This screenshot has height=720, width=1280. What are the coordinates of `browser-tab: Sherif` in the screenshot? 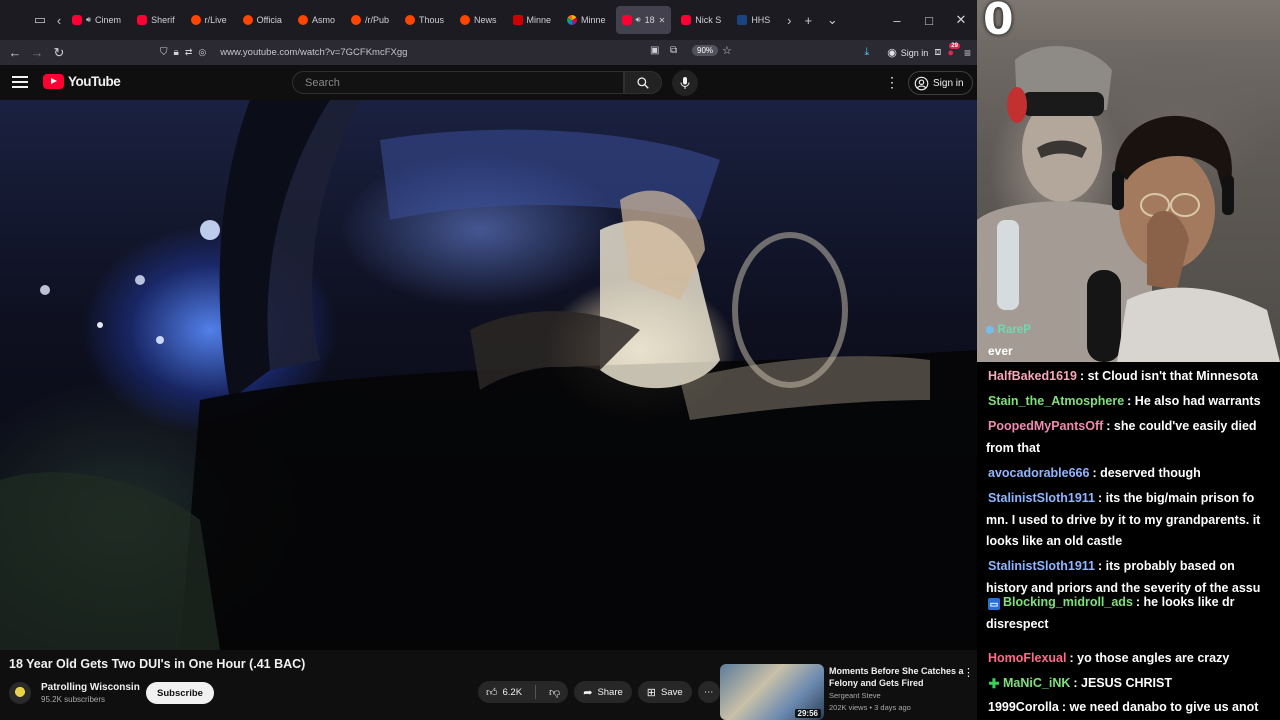 It's located at (156, 20).